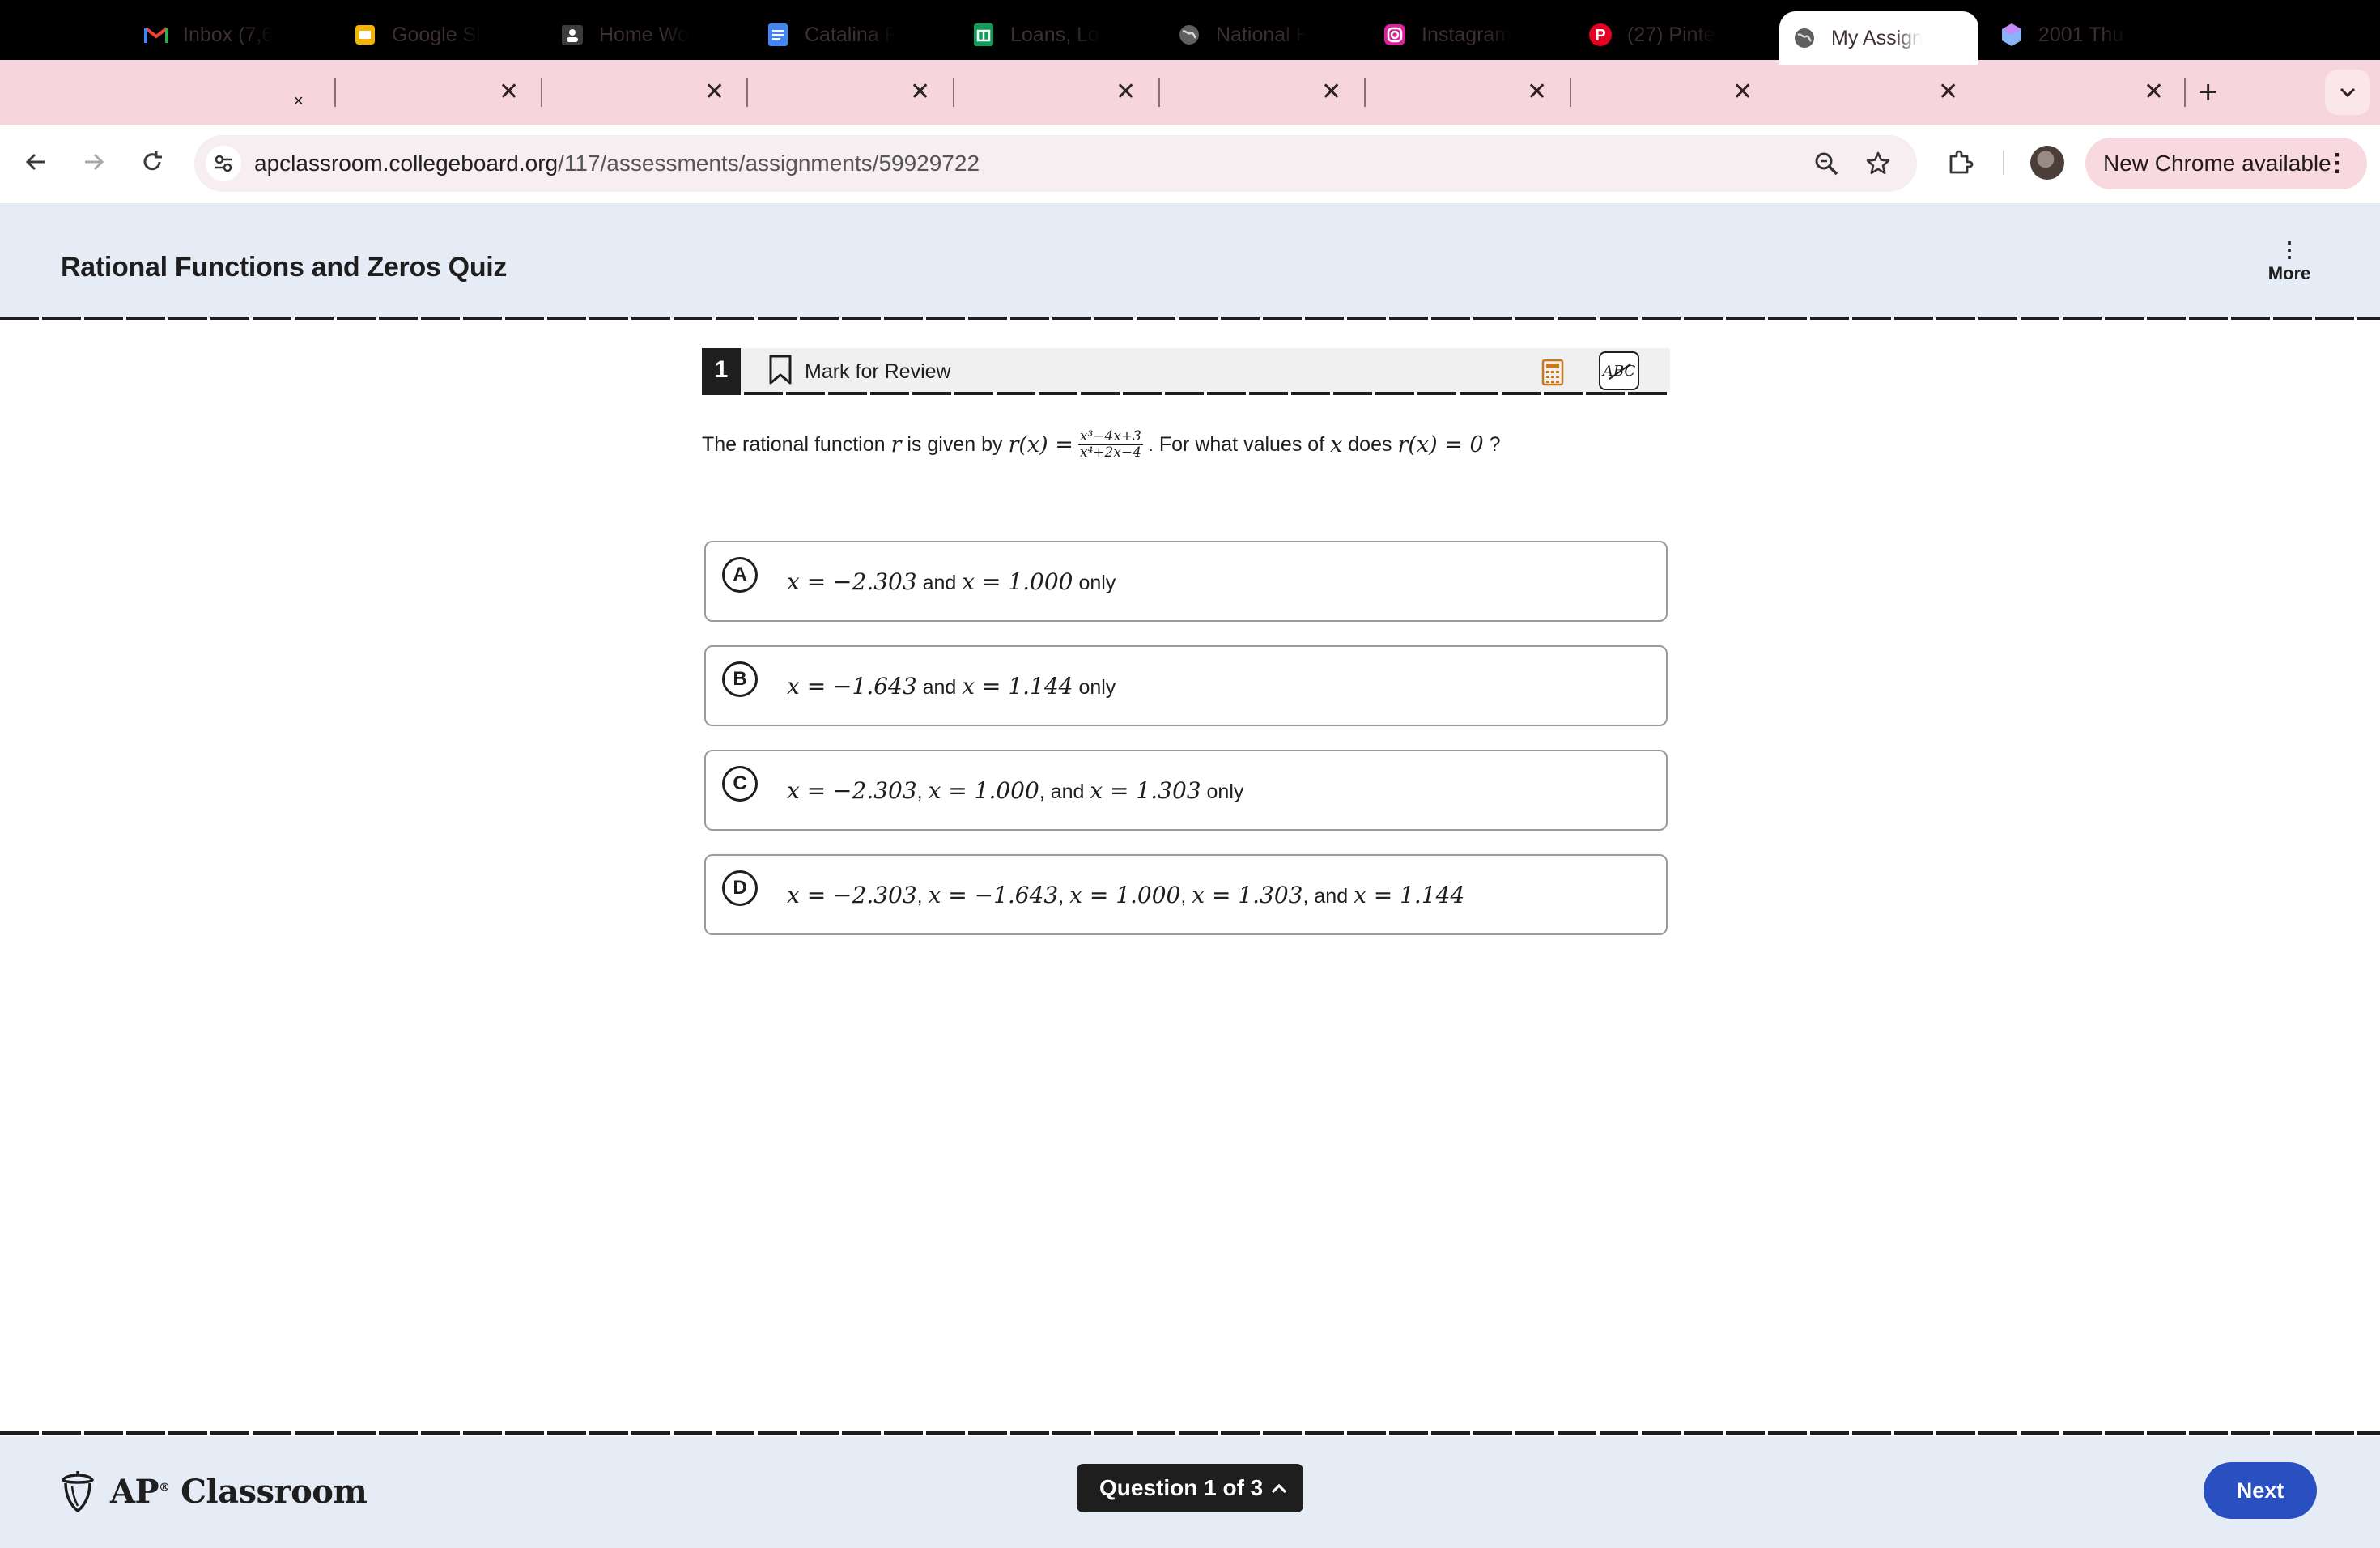 This screenshot has height=1548, width=2380. I want to click on footer-divider, so click(1190, 1433).